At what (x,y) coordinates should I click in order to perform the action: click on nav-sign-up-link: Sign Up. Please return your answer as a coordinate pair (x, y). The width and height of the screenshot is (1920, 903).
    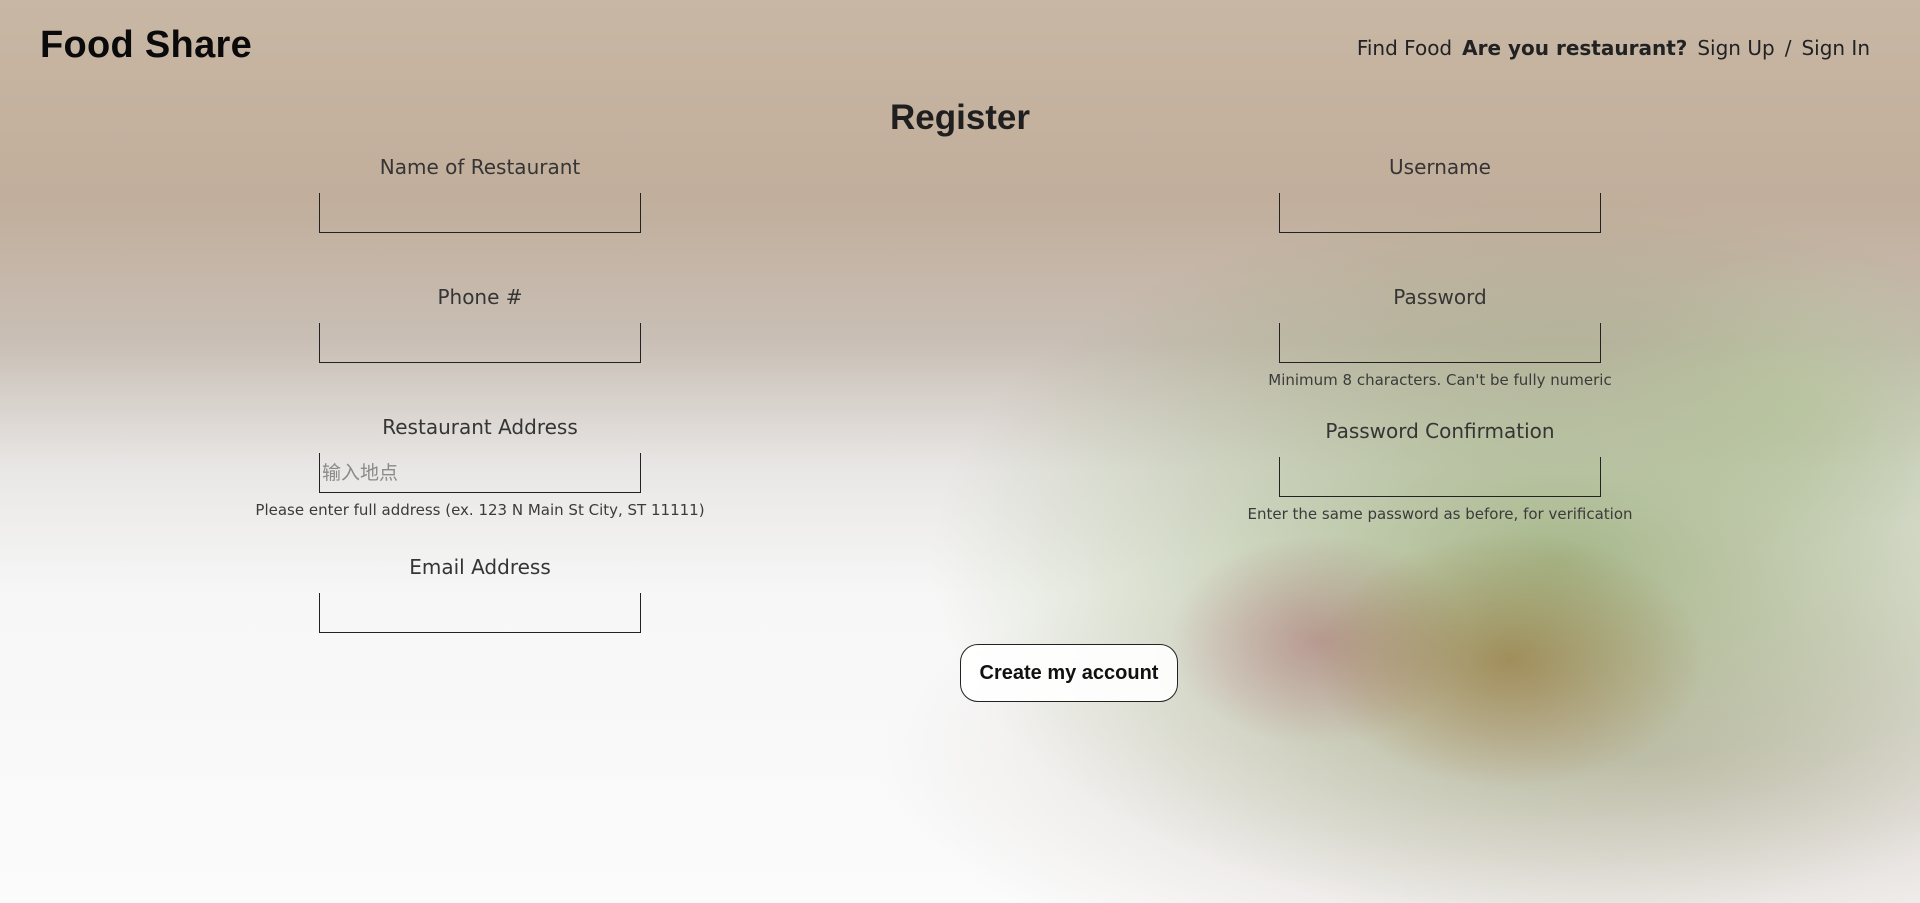
    Looking at the image, I should click on (1735, 48).